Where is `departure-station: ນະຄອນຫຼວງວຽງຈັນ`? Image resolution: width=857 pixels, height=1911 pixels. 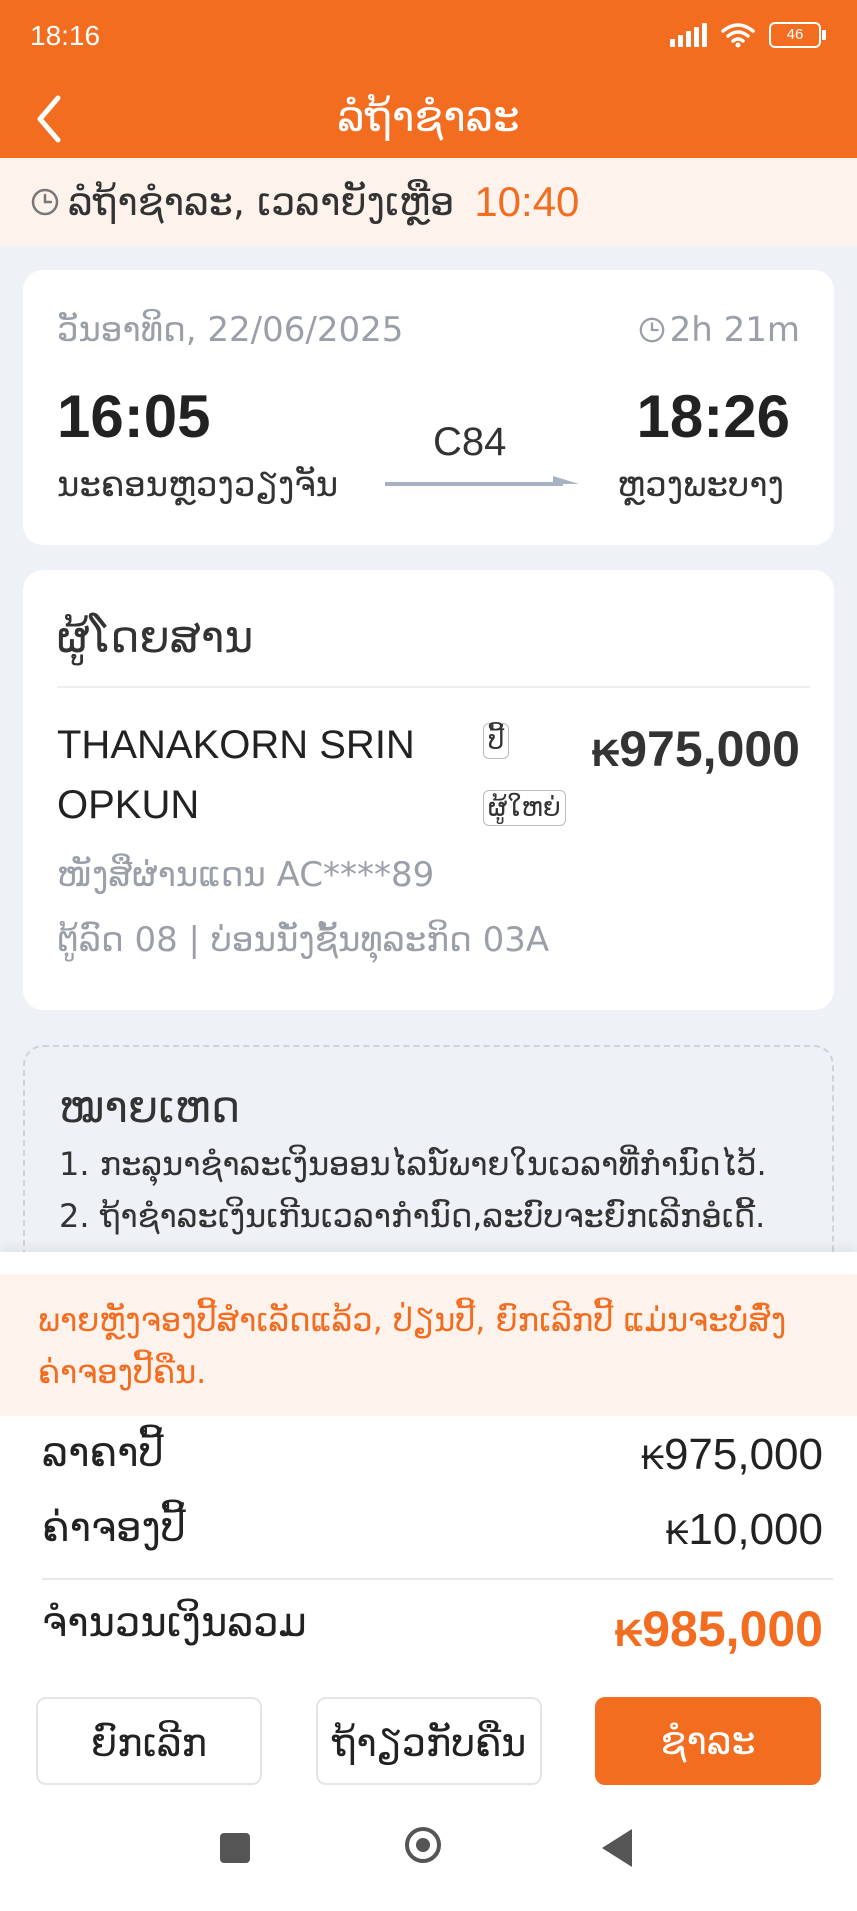
departure-station: ນະຄອນຫຼວງວຽງຈັນ is located at coordinates (198, 485).